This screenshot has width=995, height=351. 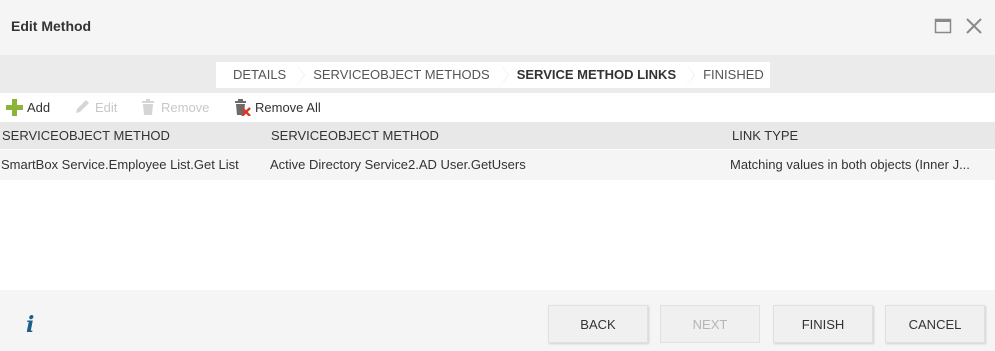 I want to click on step-service-method-links: SERVICE METHOD LINKS, so click(x=598, y=75).